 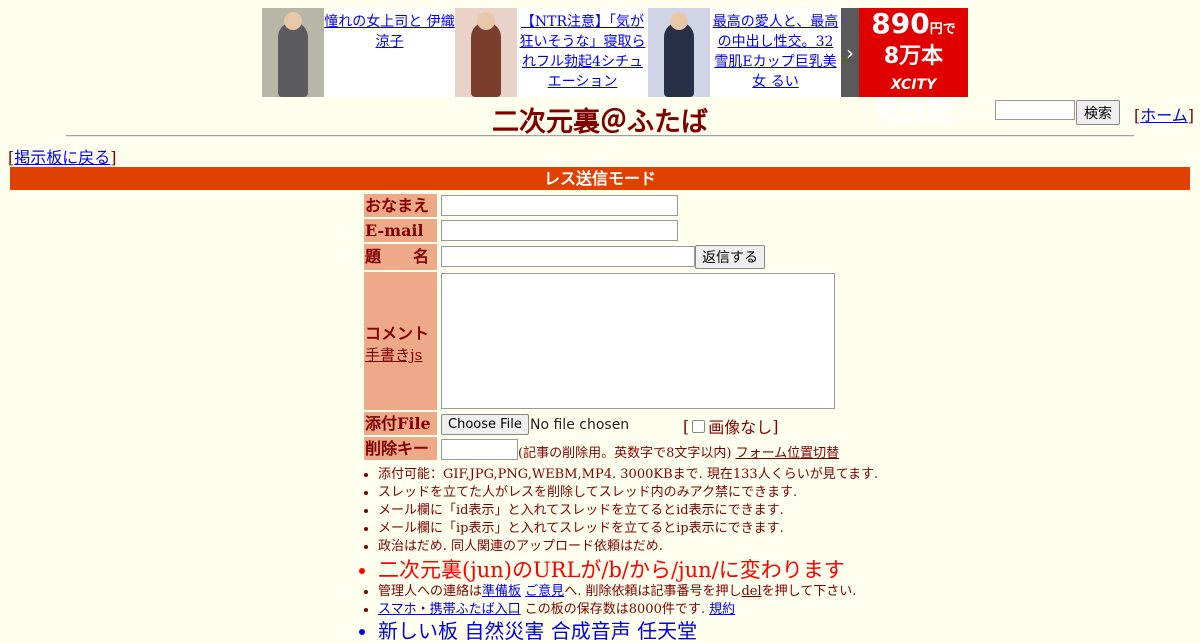 What do you see at coordinates (699, 426) in the screenshot?
I see `no-image-checkbox` at bounding box center [699, 426].